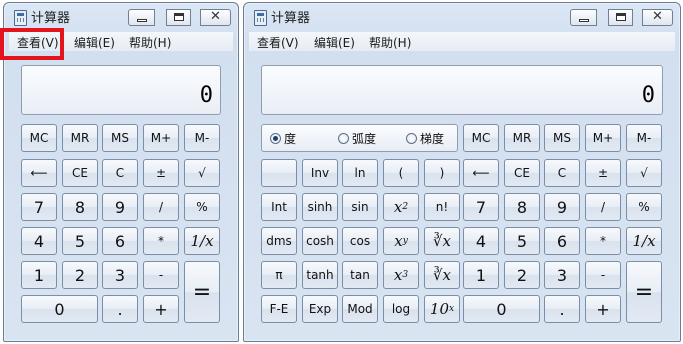 This screenshot has width=683, height=344. What do you see at coordinates (442, 241) in the screenshot?
I see `y-root-button: ∛x` at bounding box center [442, 241].